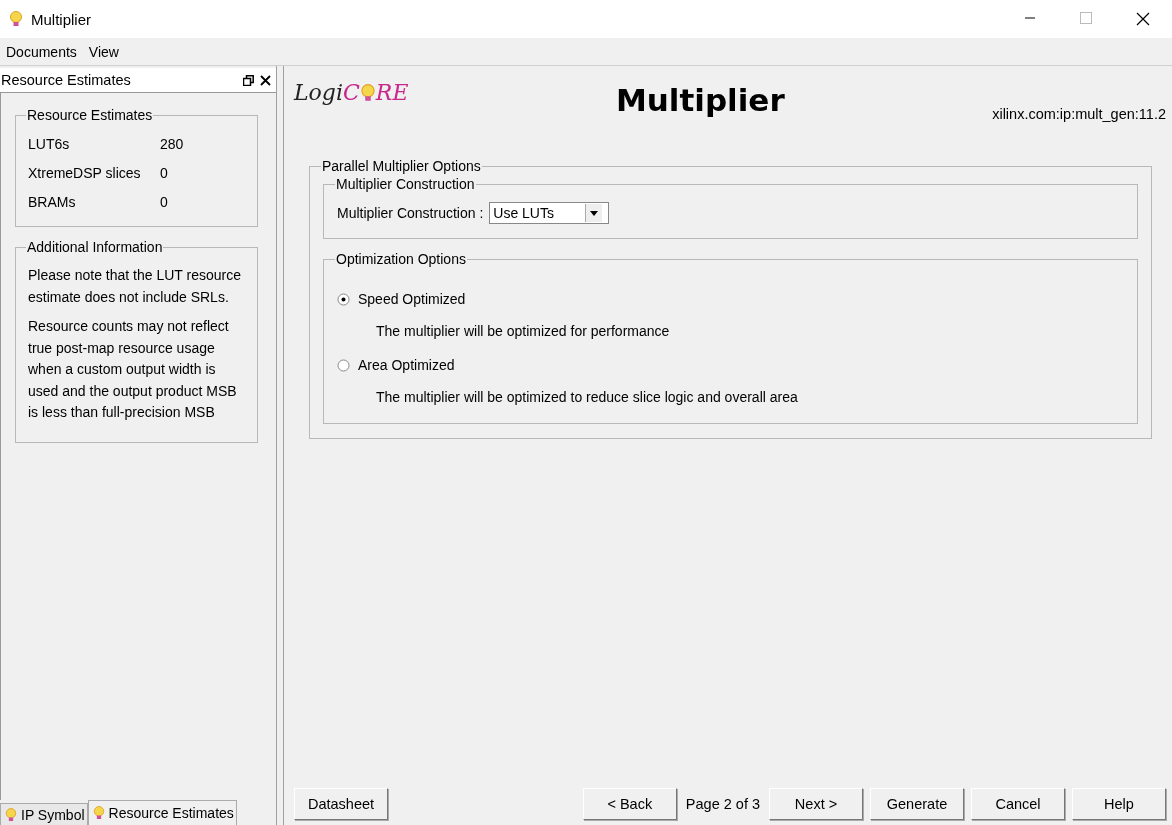  Describe the element at coordinates (594, 213) in the screenshot. I see `caret-icon` at that location.